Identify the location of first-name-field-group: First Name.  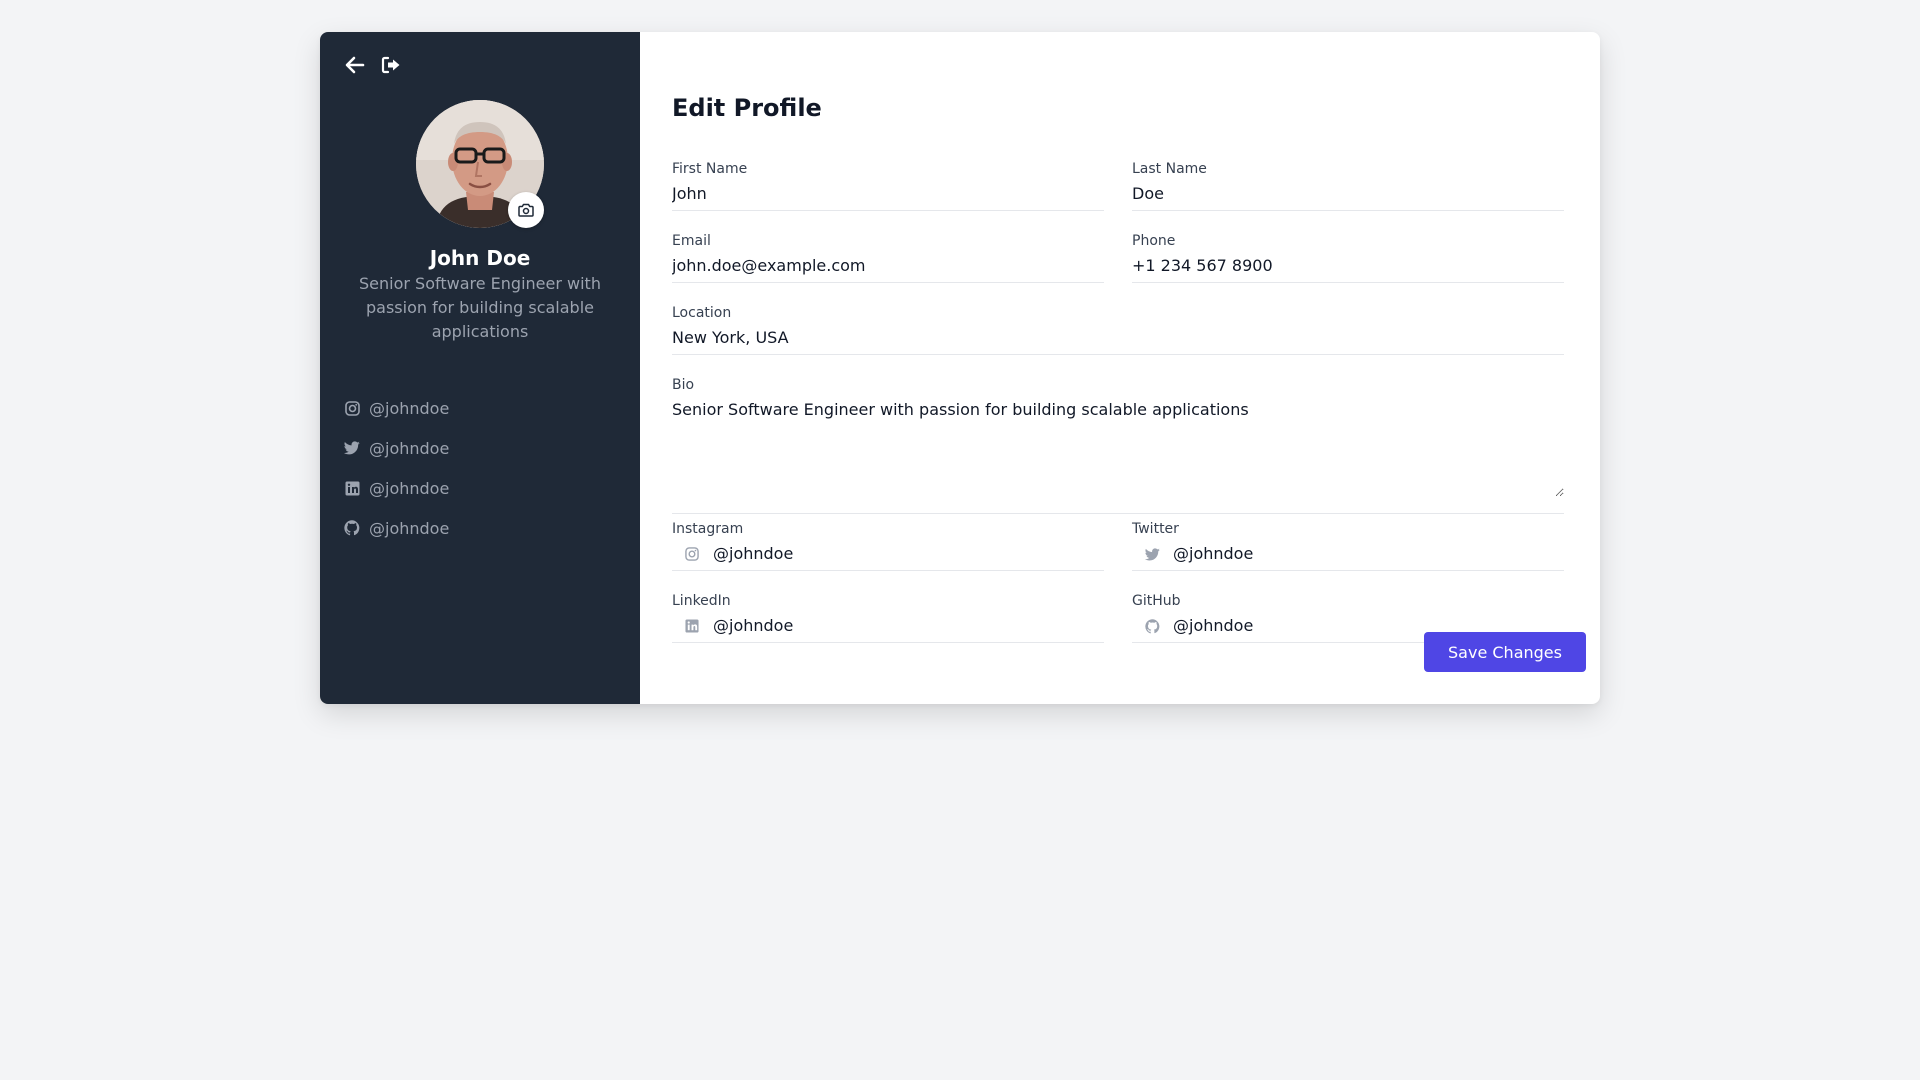
(888, 185).